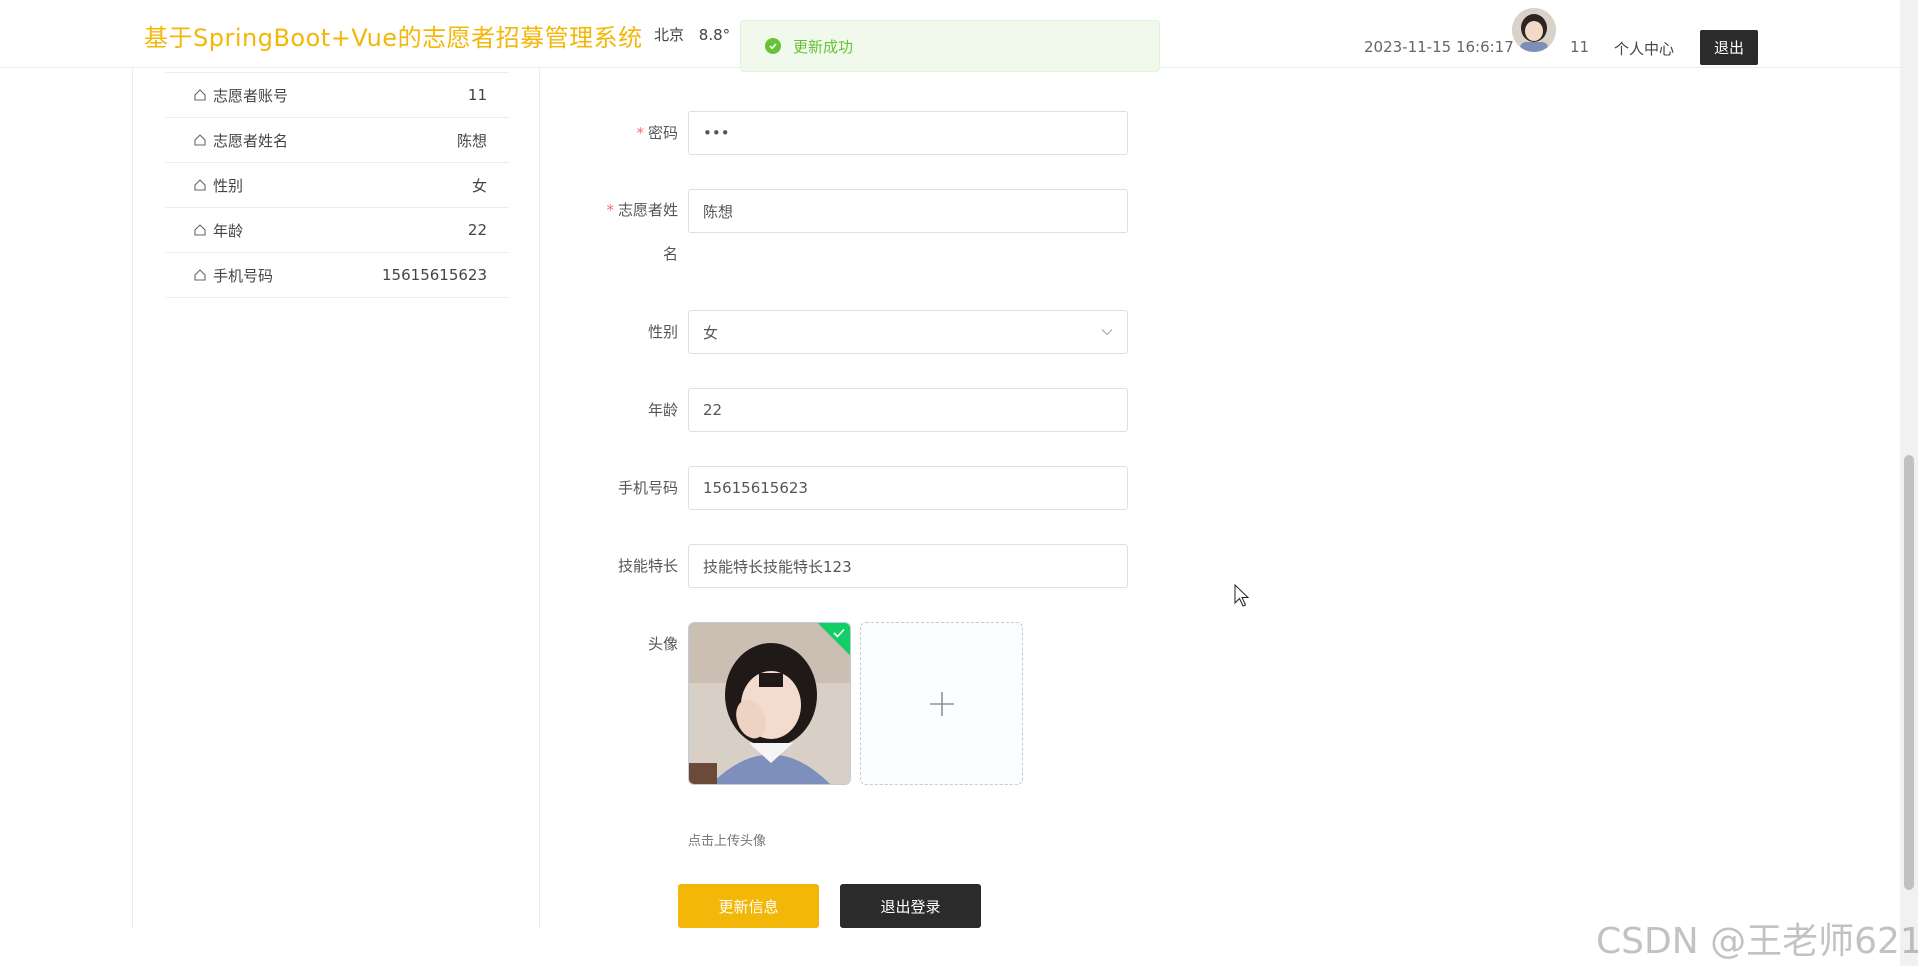  Describe the element at coordinates (662, 410) in the screenshot. I see `age-label: 年龄` at that location.